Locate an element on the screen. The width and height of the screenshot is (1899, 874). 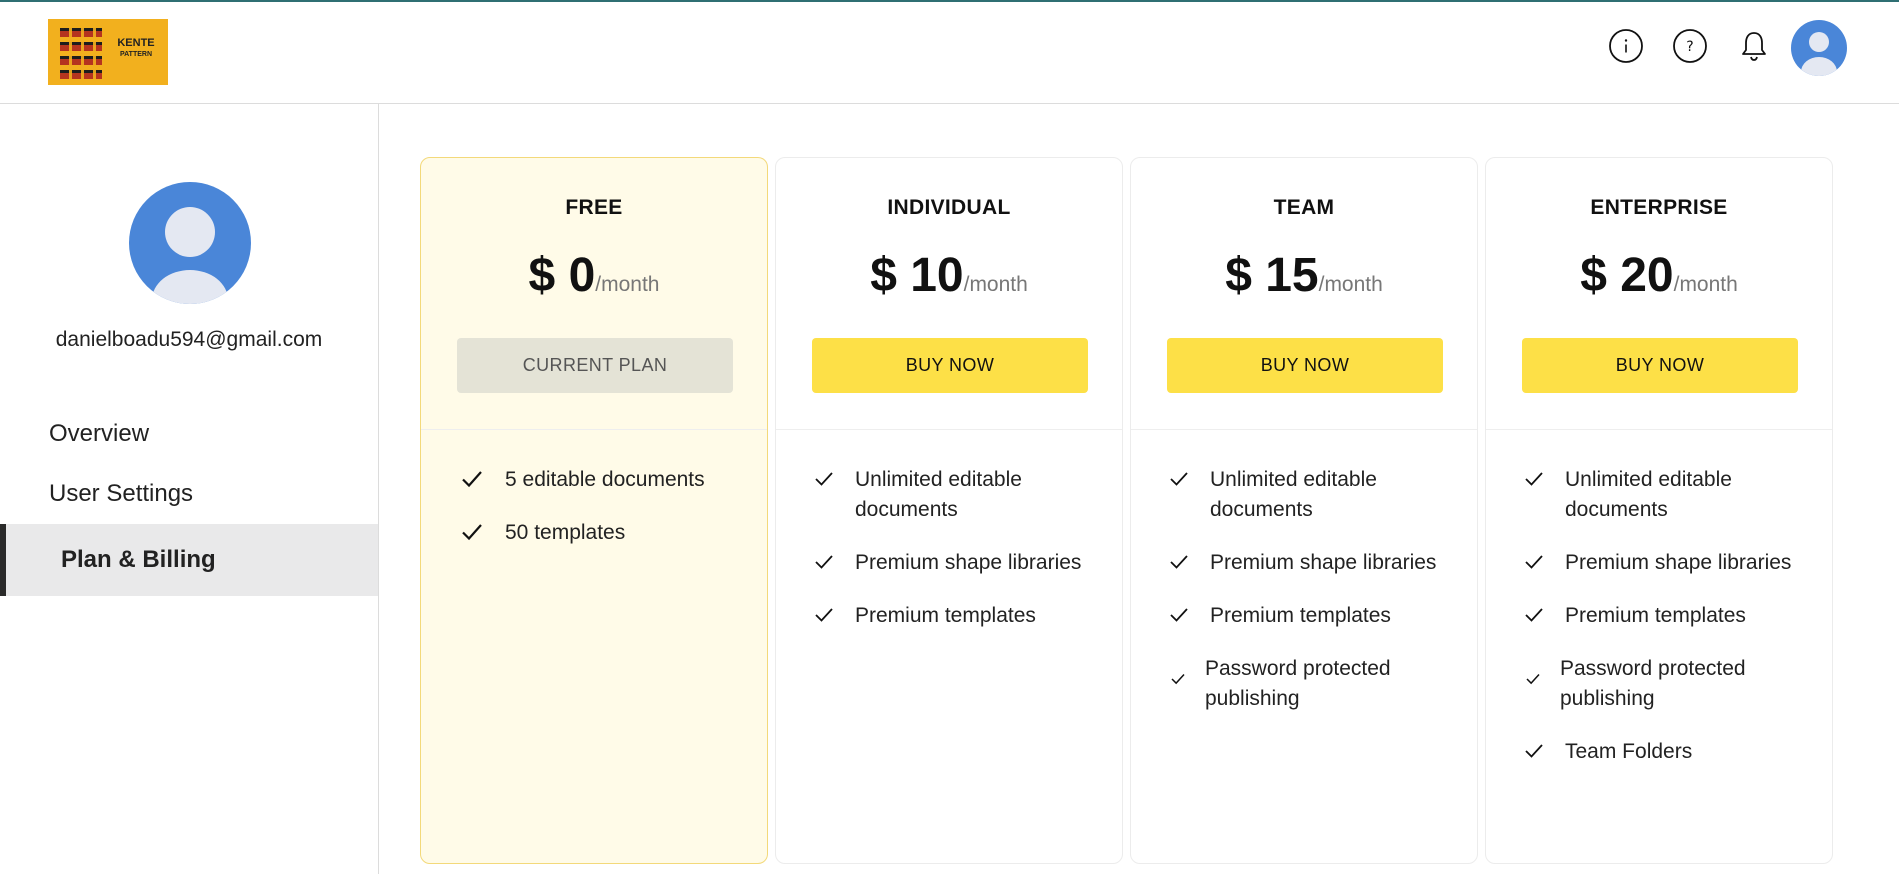
kente-logo: KENTE PATTERN is located at coordinates (108, 52).